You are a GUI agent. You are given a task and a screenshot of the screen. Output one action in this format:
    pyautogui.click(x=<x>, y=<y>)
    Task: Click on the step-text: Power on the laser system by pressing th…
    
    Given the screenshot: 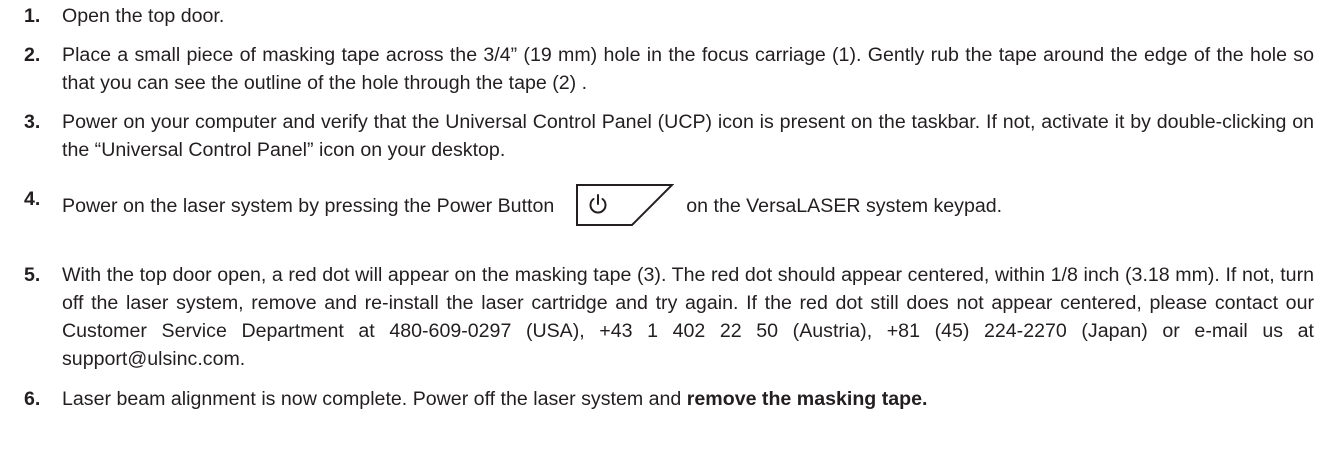 What is the action you would take?
    pyautogui.click(x=688, y=206)
    